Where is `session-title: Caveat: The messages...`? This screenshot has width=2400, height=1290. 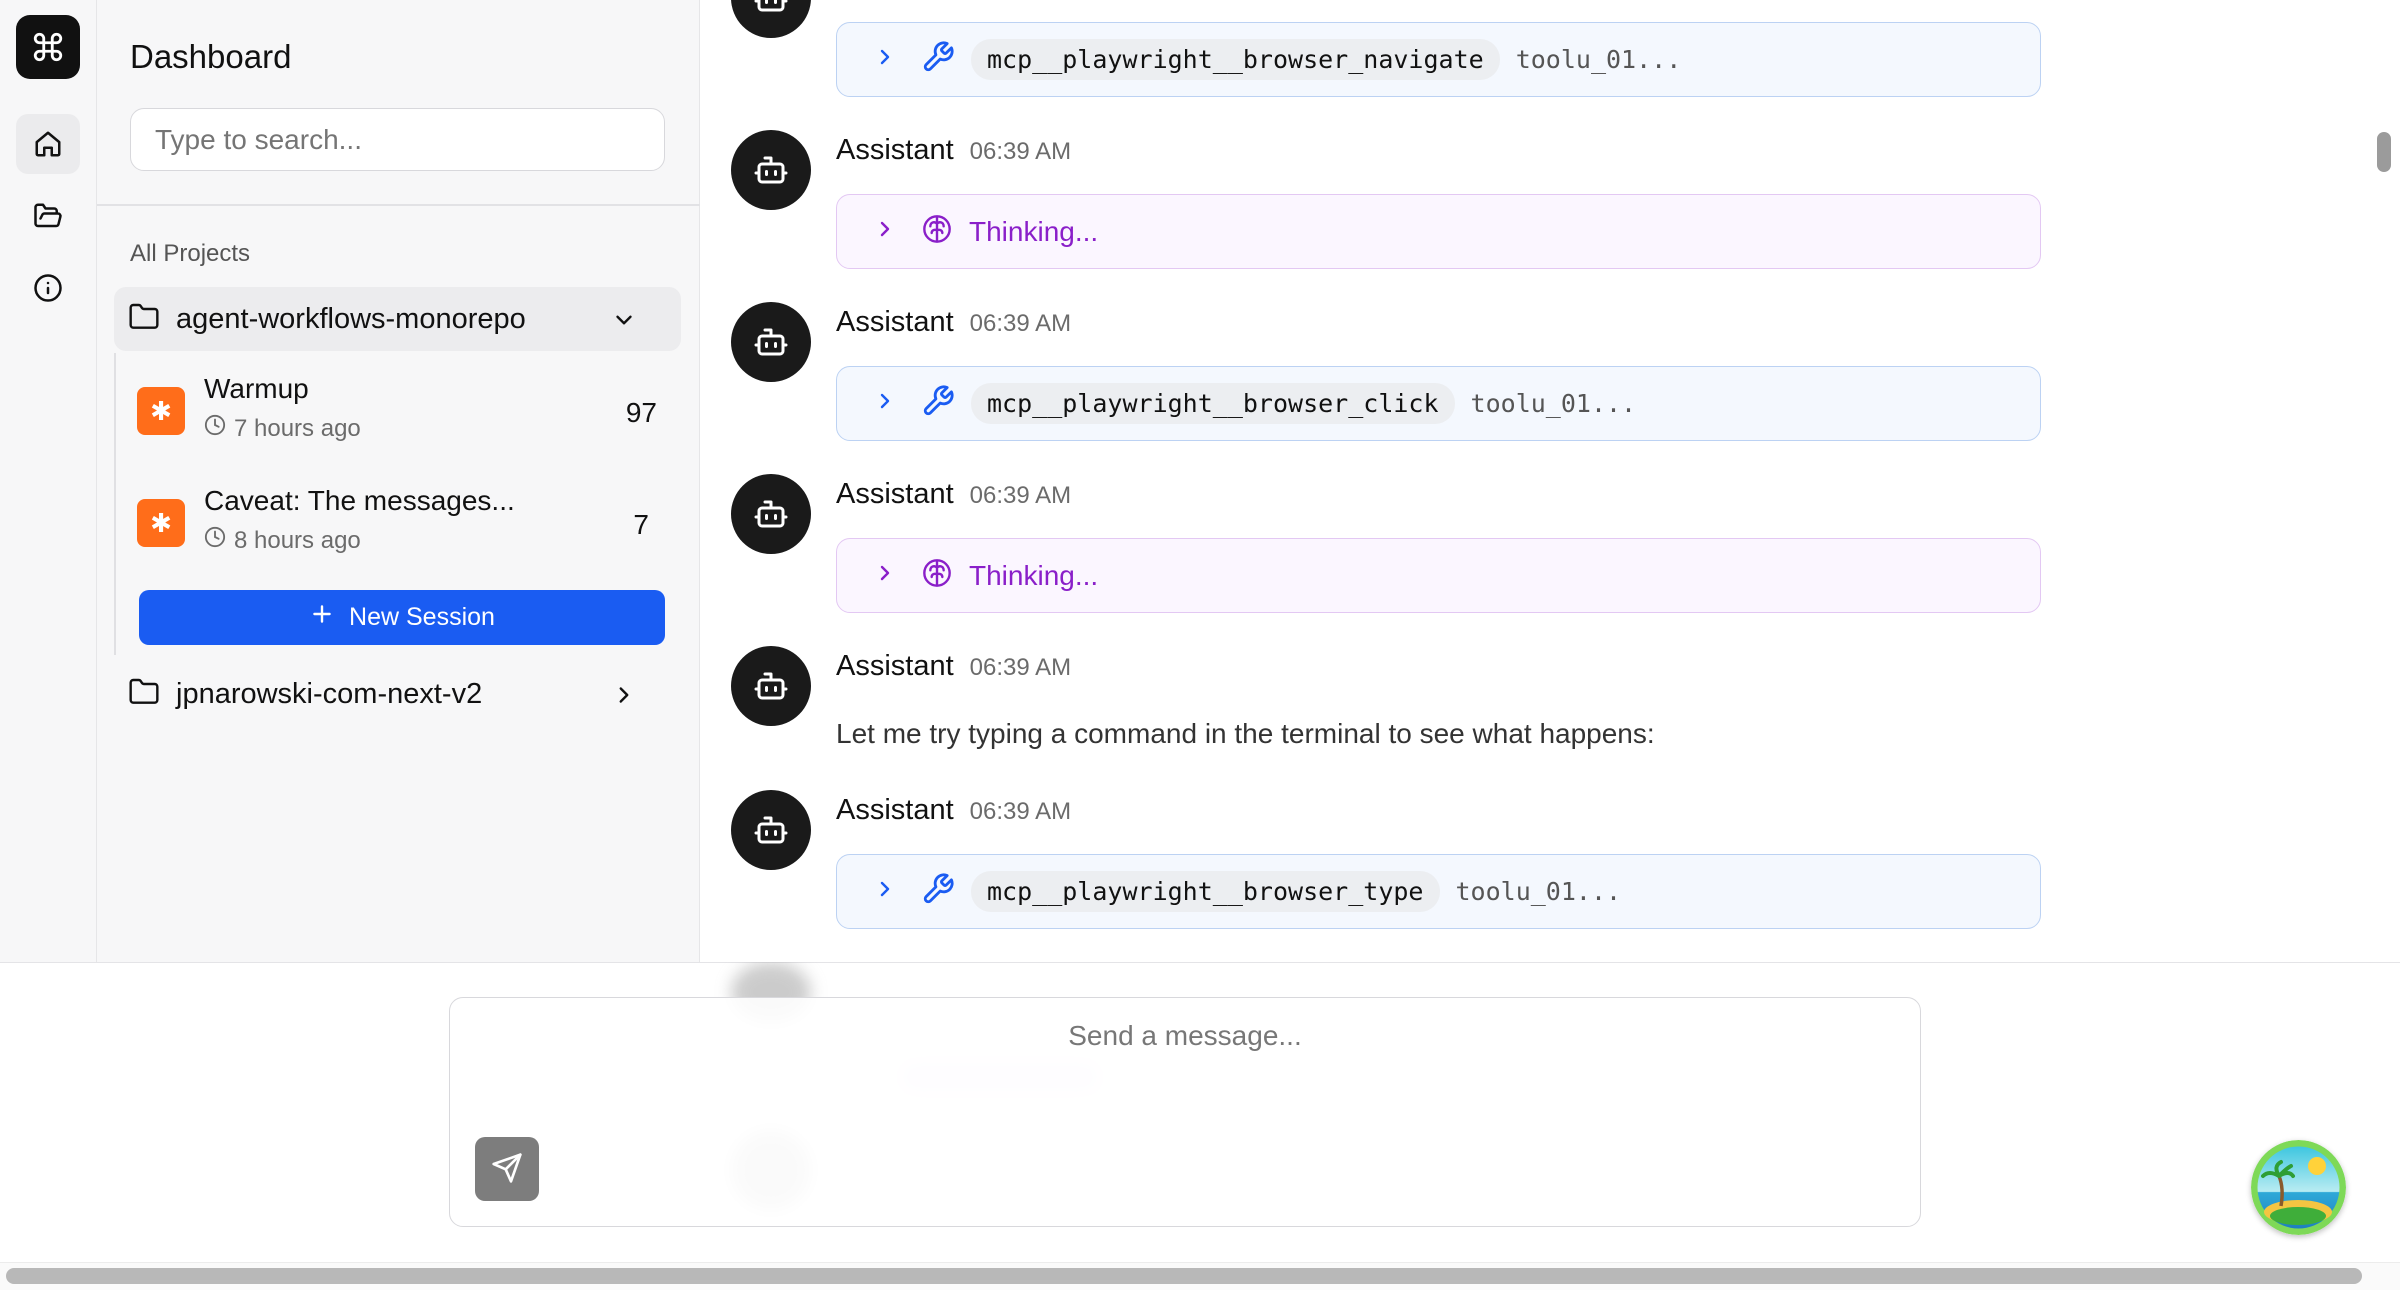 session-title: Caveat: The messages... is located at coordinates (359, 500).